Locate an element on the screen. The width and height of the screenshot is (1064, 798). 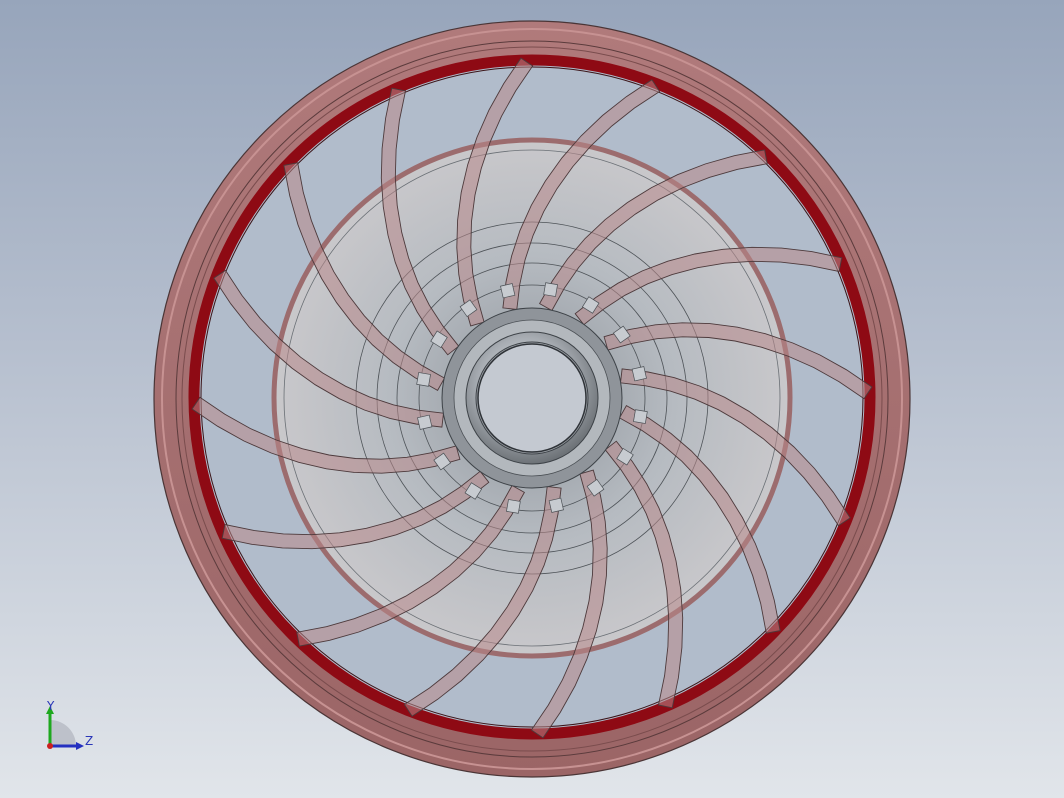
triad-plane is located at coordinates (63, 733).